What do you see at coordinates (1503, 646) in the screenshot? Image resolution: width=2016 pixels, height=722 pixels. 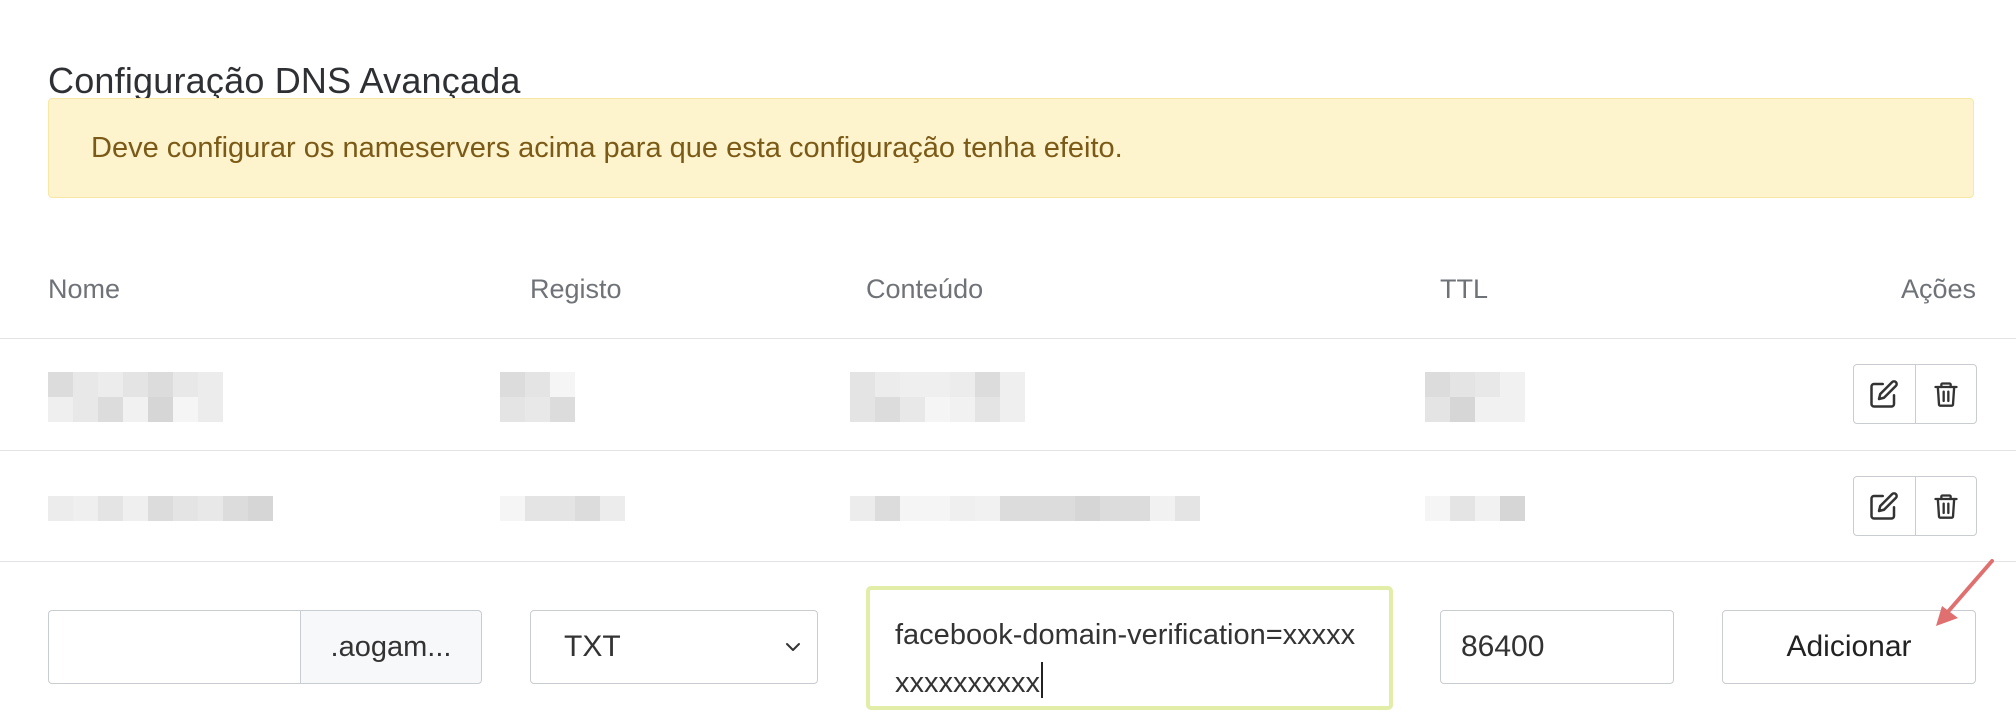 I see `ttl-value: 86400` at bounding box center [1503, 646].